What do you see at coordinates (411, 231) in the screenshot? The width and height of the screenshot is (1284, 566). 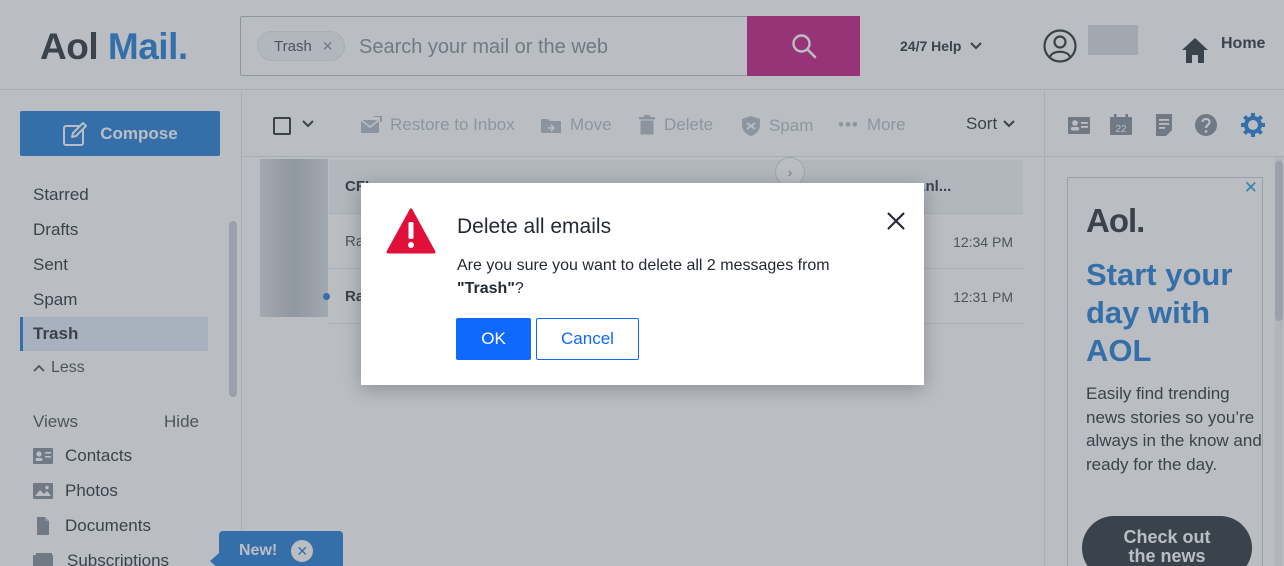 I see `warning-icon` at bounding box center [411, 231].